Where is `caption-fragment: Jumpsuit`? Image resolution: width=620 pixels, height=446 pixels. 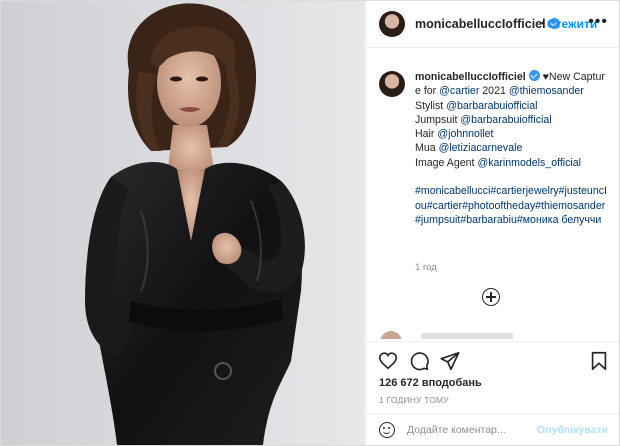
caption-fragment: Jumpsuit is located at coordinates (438, 119).